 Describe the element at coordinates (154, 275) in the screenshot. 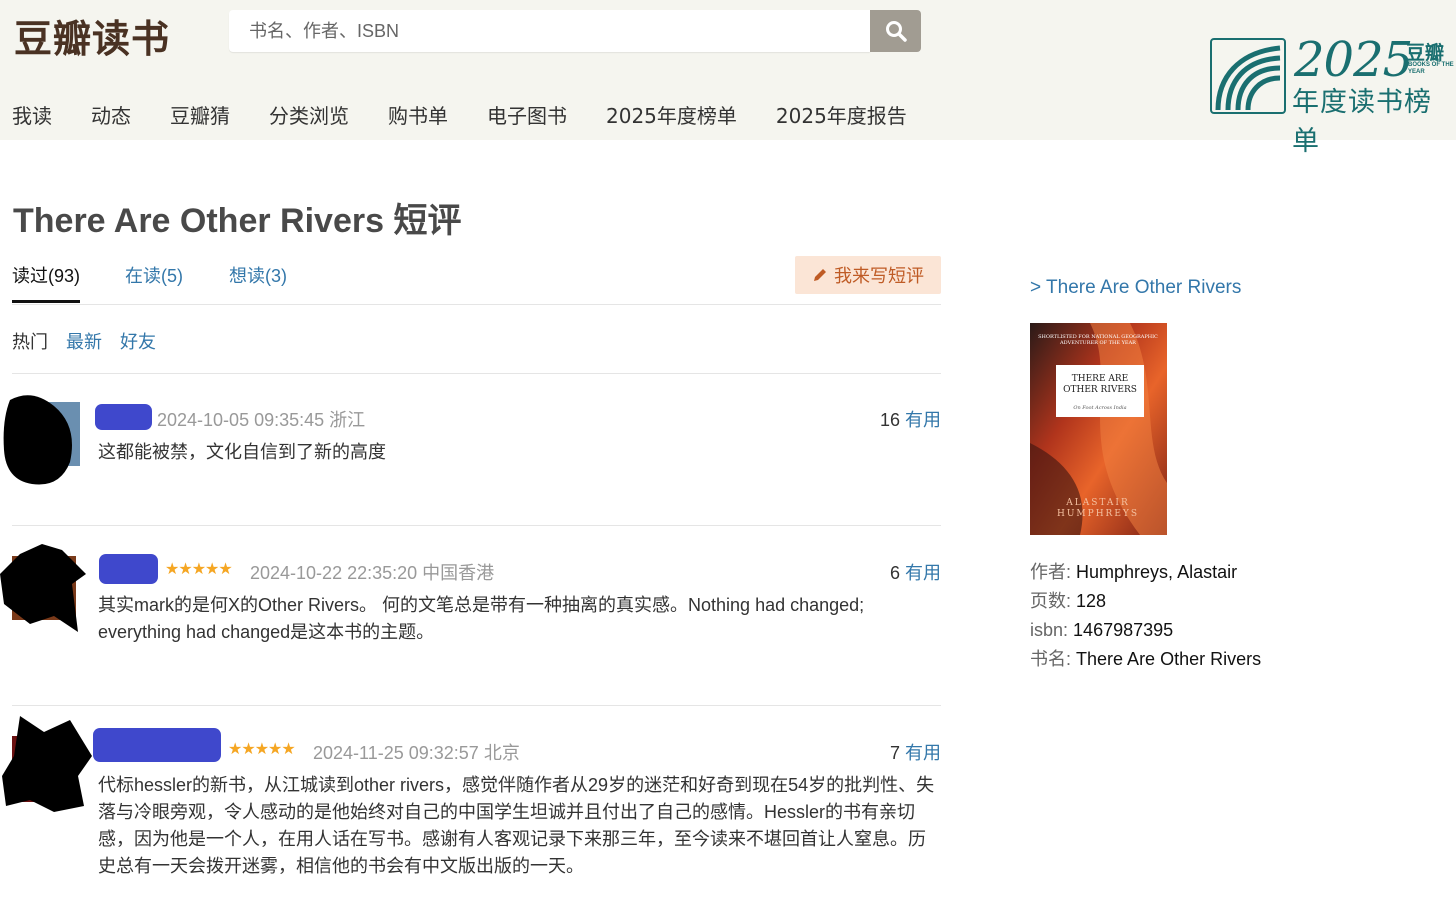

I see `tab-reading: 在读(5)` at that location.